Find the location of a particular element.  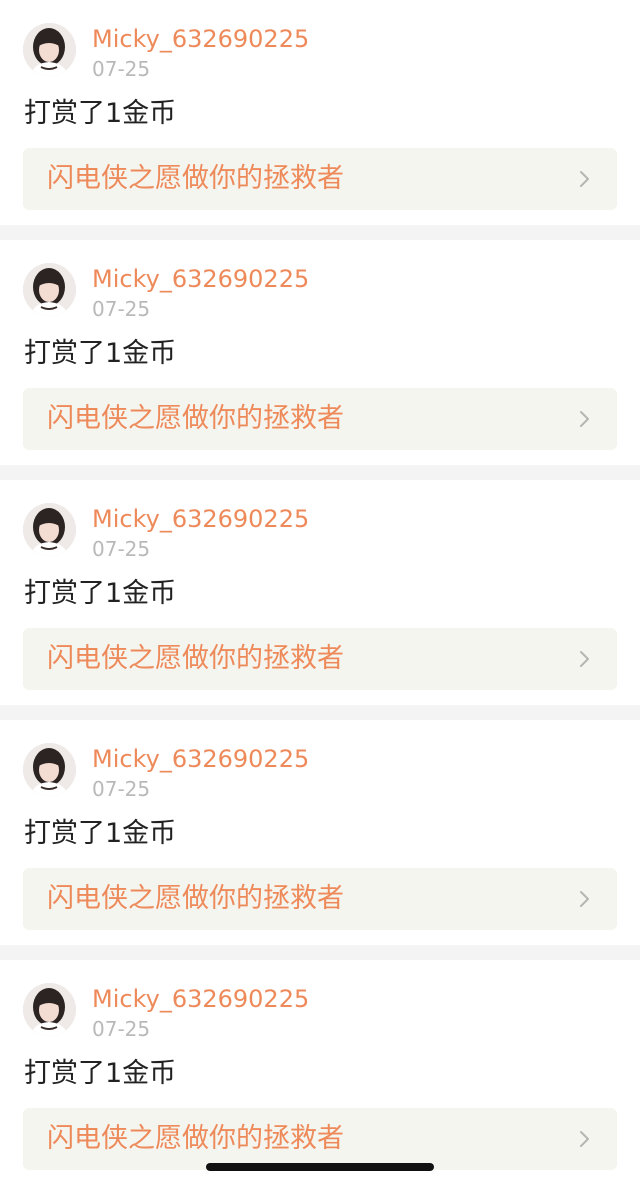

home-indicator is located at coordinates (320, 1167).